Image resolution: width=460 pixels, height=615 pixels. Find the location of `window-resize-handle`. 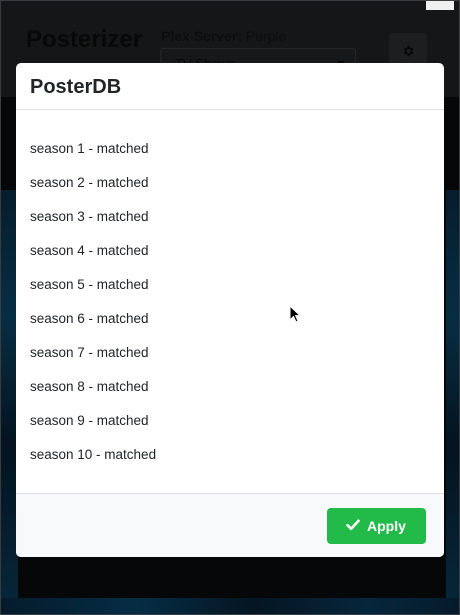

window-resize-handle is located at coordinates (440, 5).